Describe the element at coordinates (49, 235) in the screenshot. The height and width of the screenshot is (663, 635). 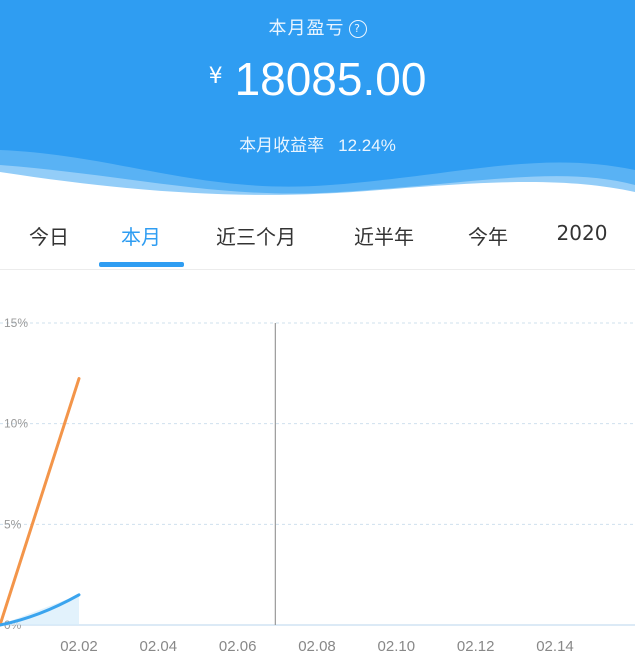
I see `tab-today: 今日` at that location.